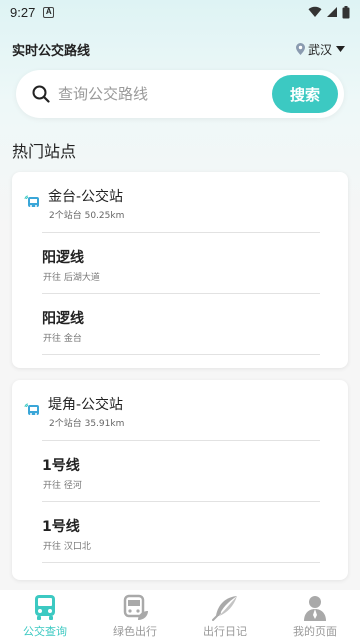 This screenshot has width=360, height=640. Describe the element at coordinates (180, 49) in the screenshot. I see `app-header: 实时公交路线 武汉` at that location.